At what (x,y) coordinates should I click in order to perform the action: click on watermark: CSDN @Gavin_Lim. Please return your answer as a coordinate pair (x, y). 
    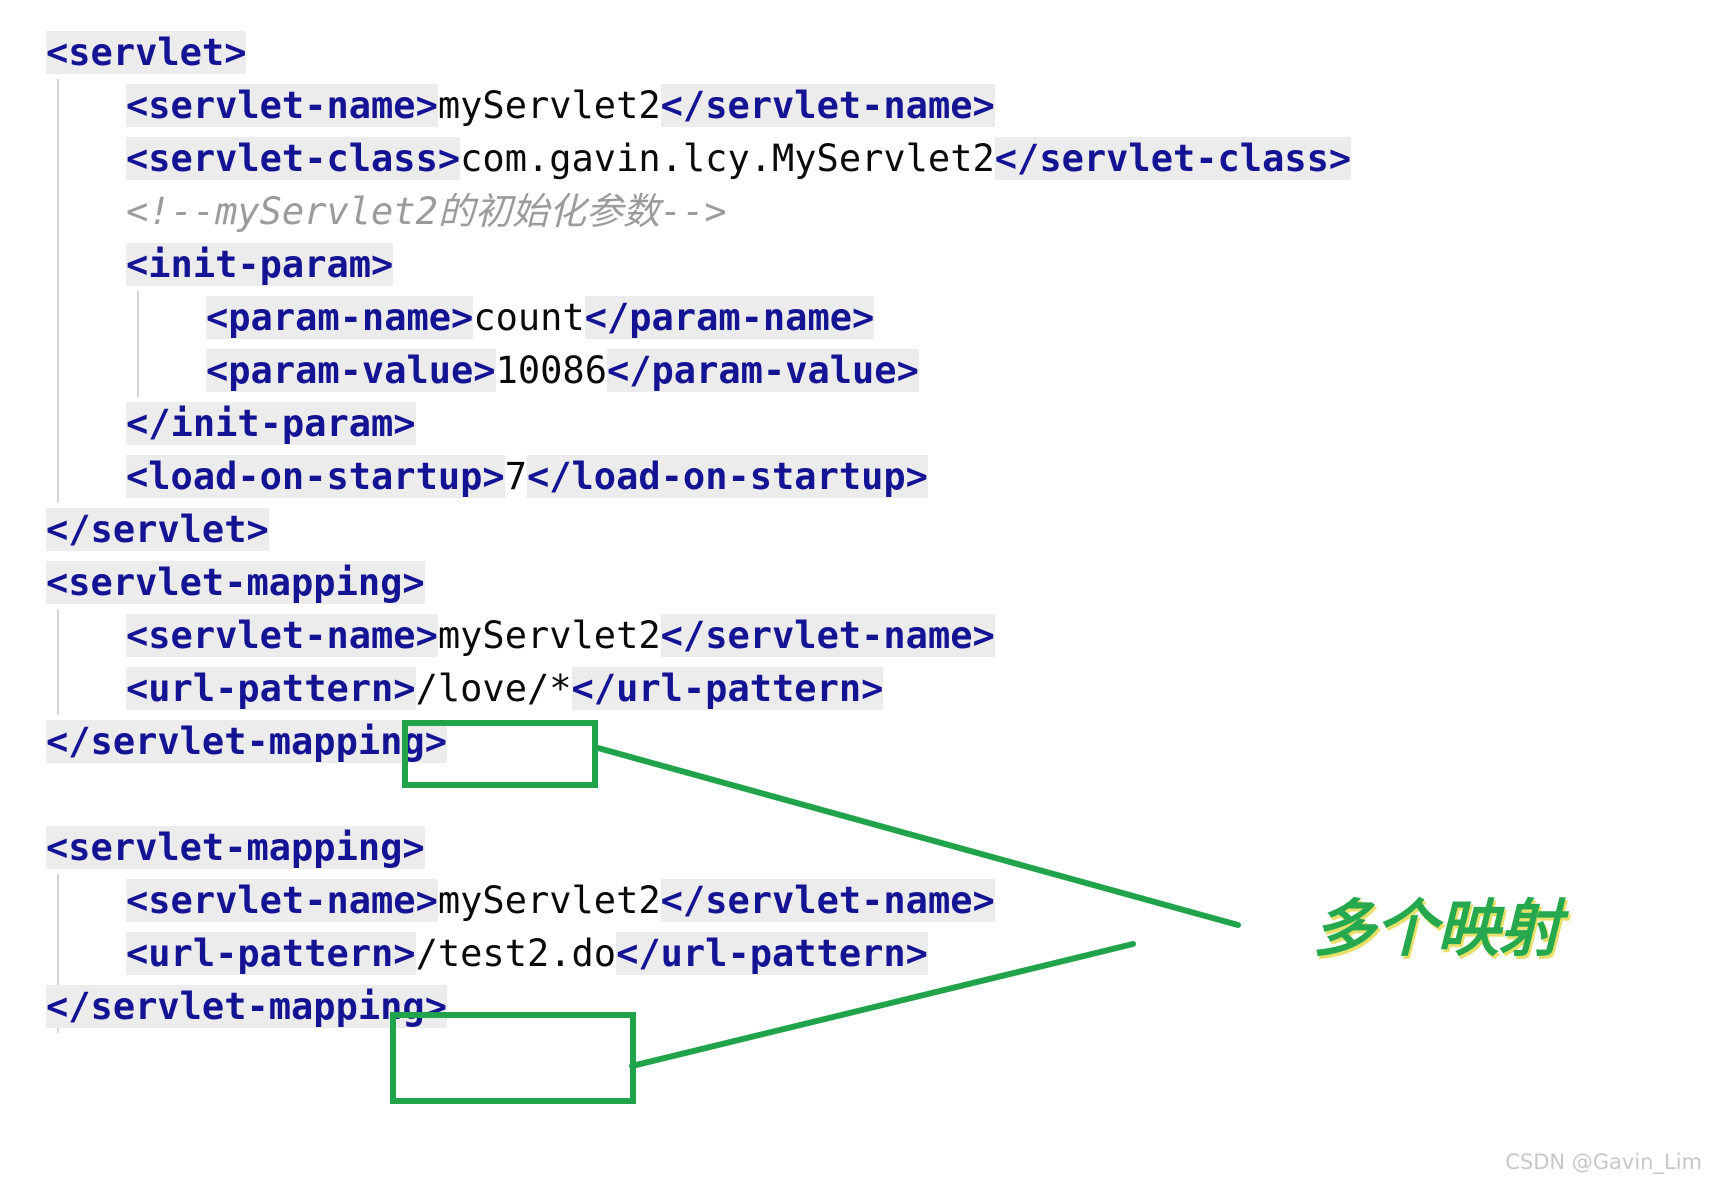
    Looking at the image, I should click on (1603, 1162).